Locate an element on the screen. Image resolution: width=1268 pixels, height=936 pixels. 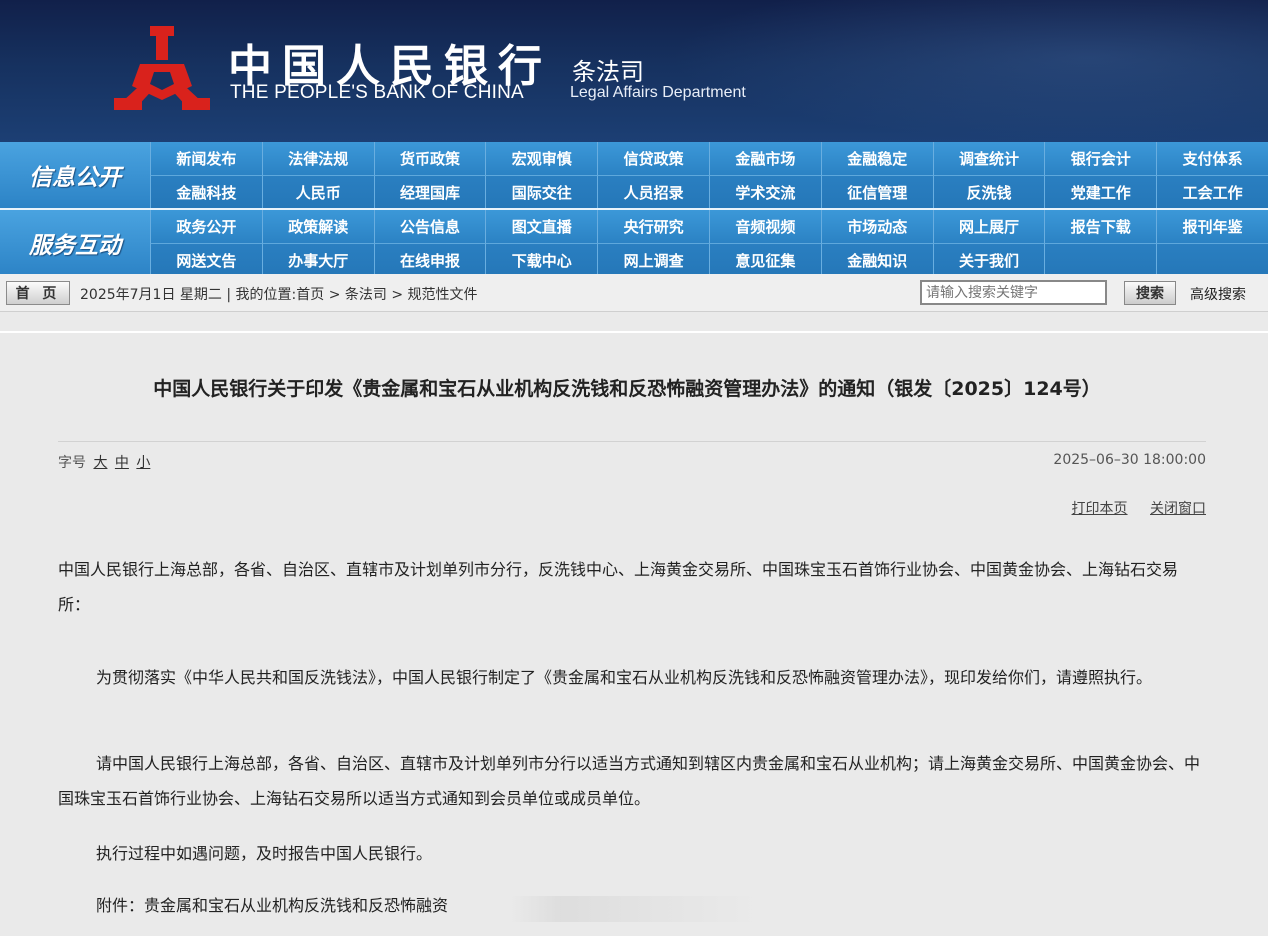
close-window-link: 关闭窗口 is located at coordinates (1178, 509).